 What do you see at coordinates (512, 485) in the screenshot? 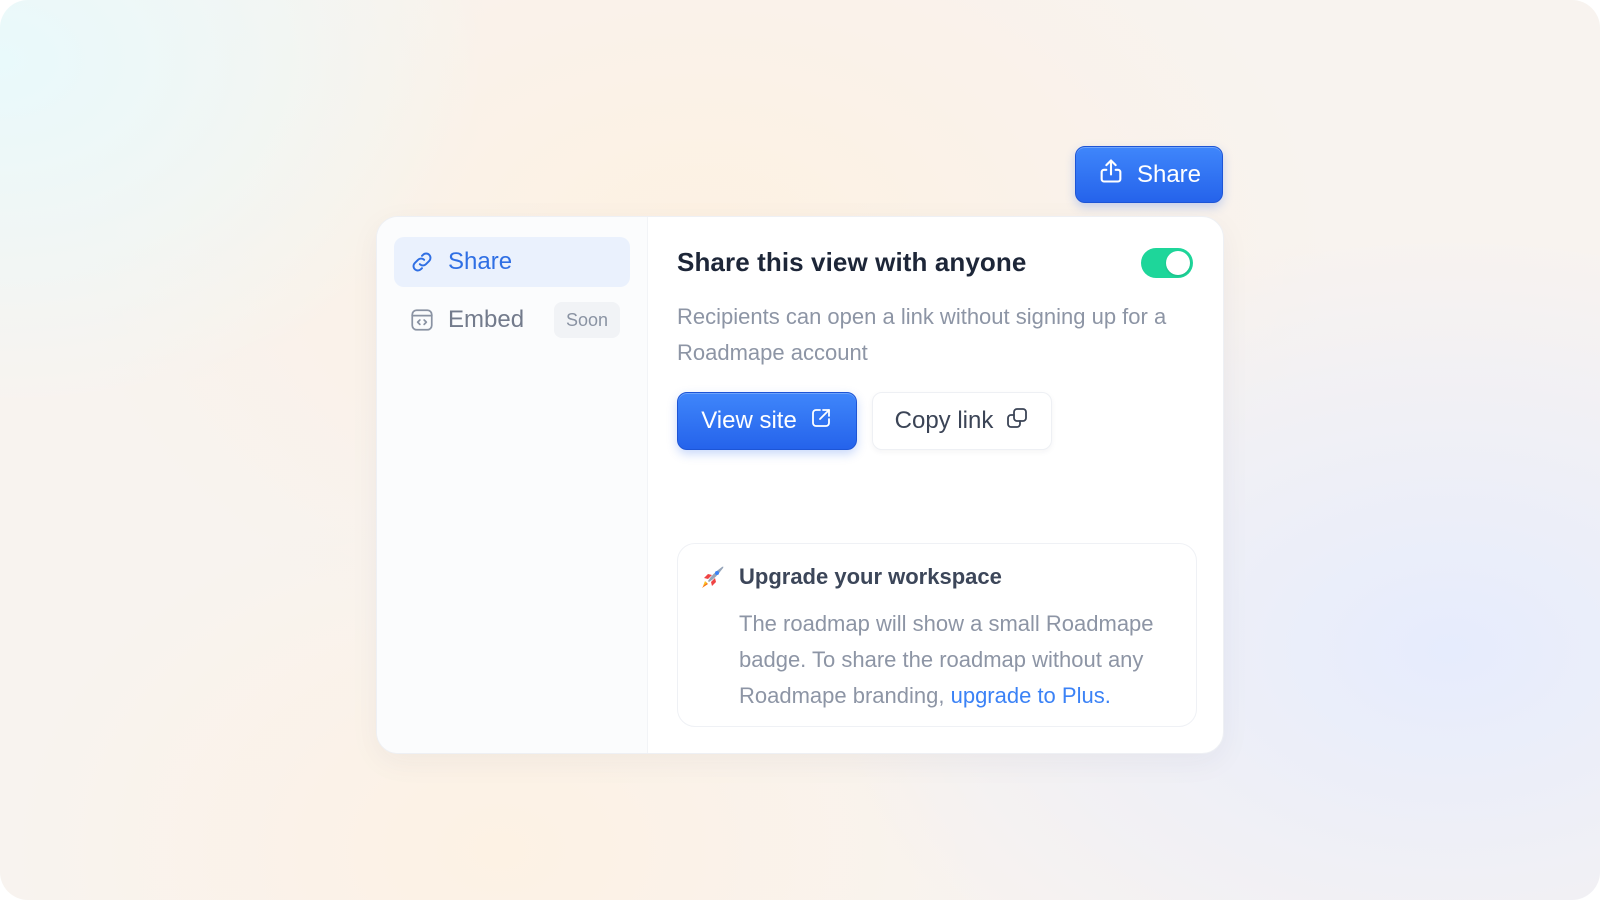
I see `share-sidebar: Share Embed Soon` at bounding box center [512, 485].